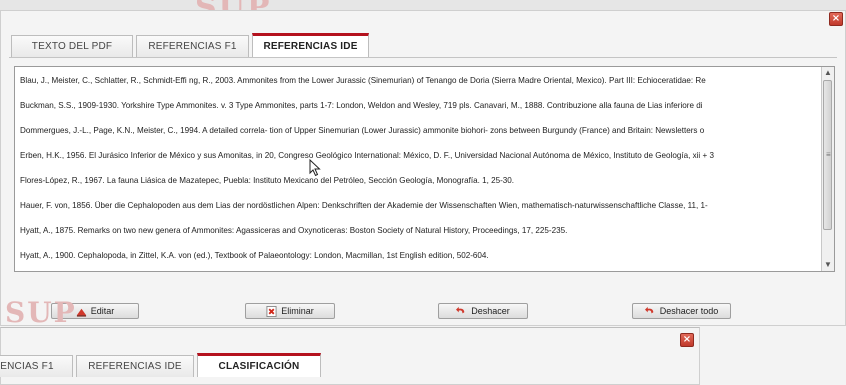  I want to click on mouse-cursor-icon, so click(315, 168).